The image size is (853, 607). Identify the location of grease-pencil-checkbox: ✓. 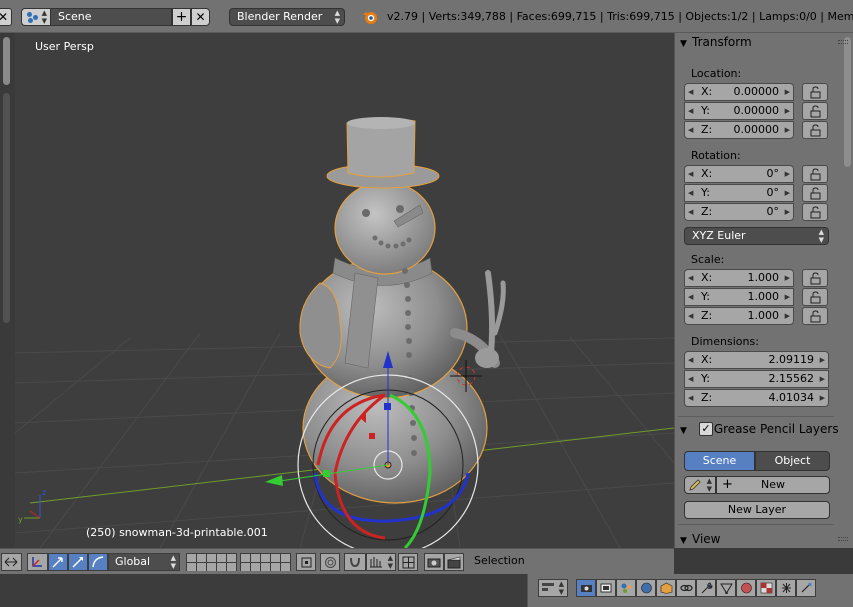
(706, 429).